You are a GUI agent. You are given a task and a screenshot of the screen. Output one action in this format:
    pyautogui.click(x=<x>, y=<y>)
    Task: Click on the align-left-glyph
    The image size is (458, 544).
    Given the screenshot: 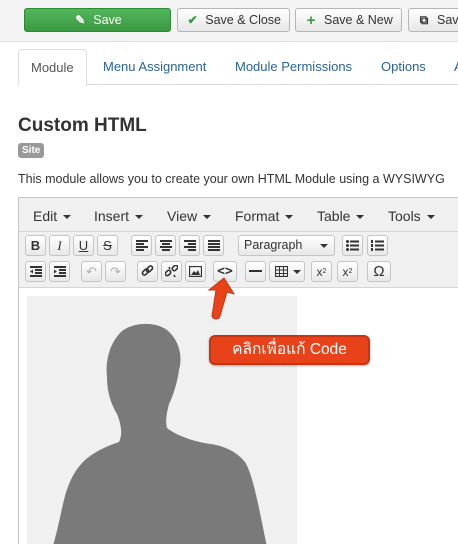 What is the action you would take?
    pyautogui.click(x=141, y=245)
    